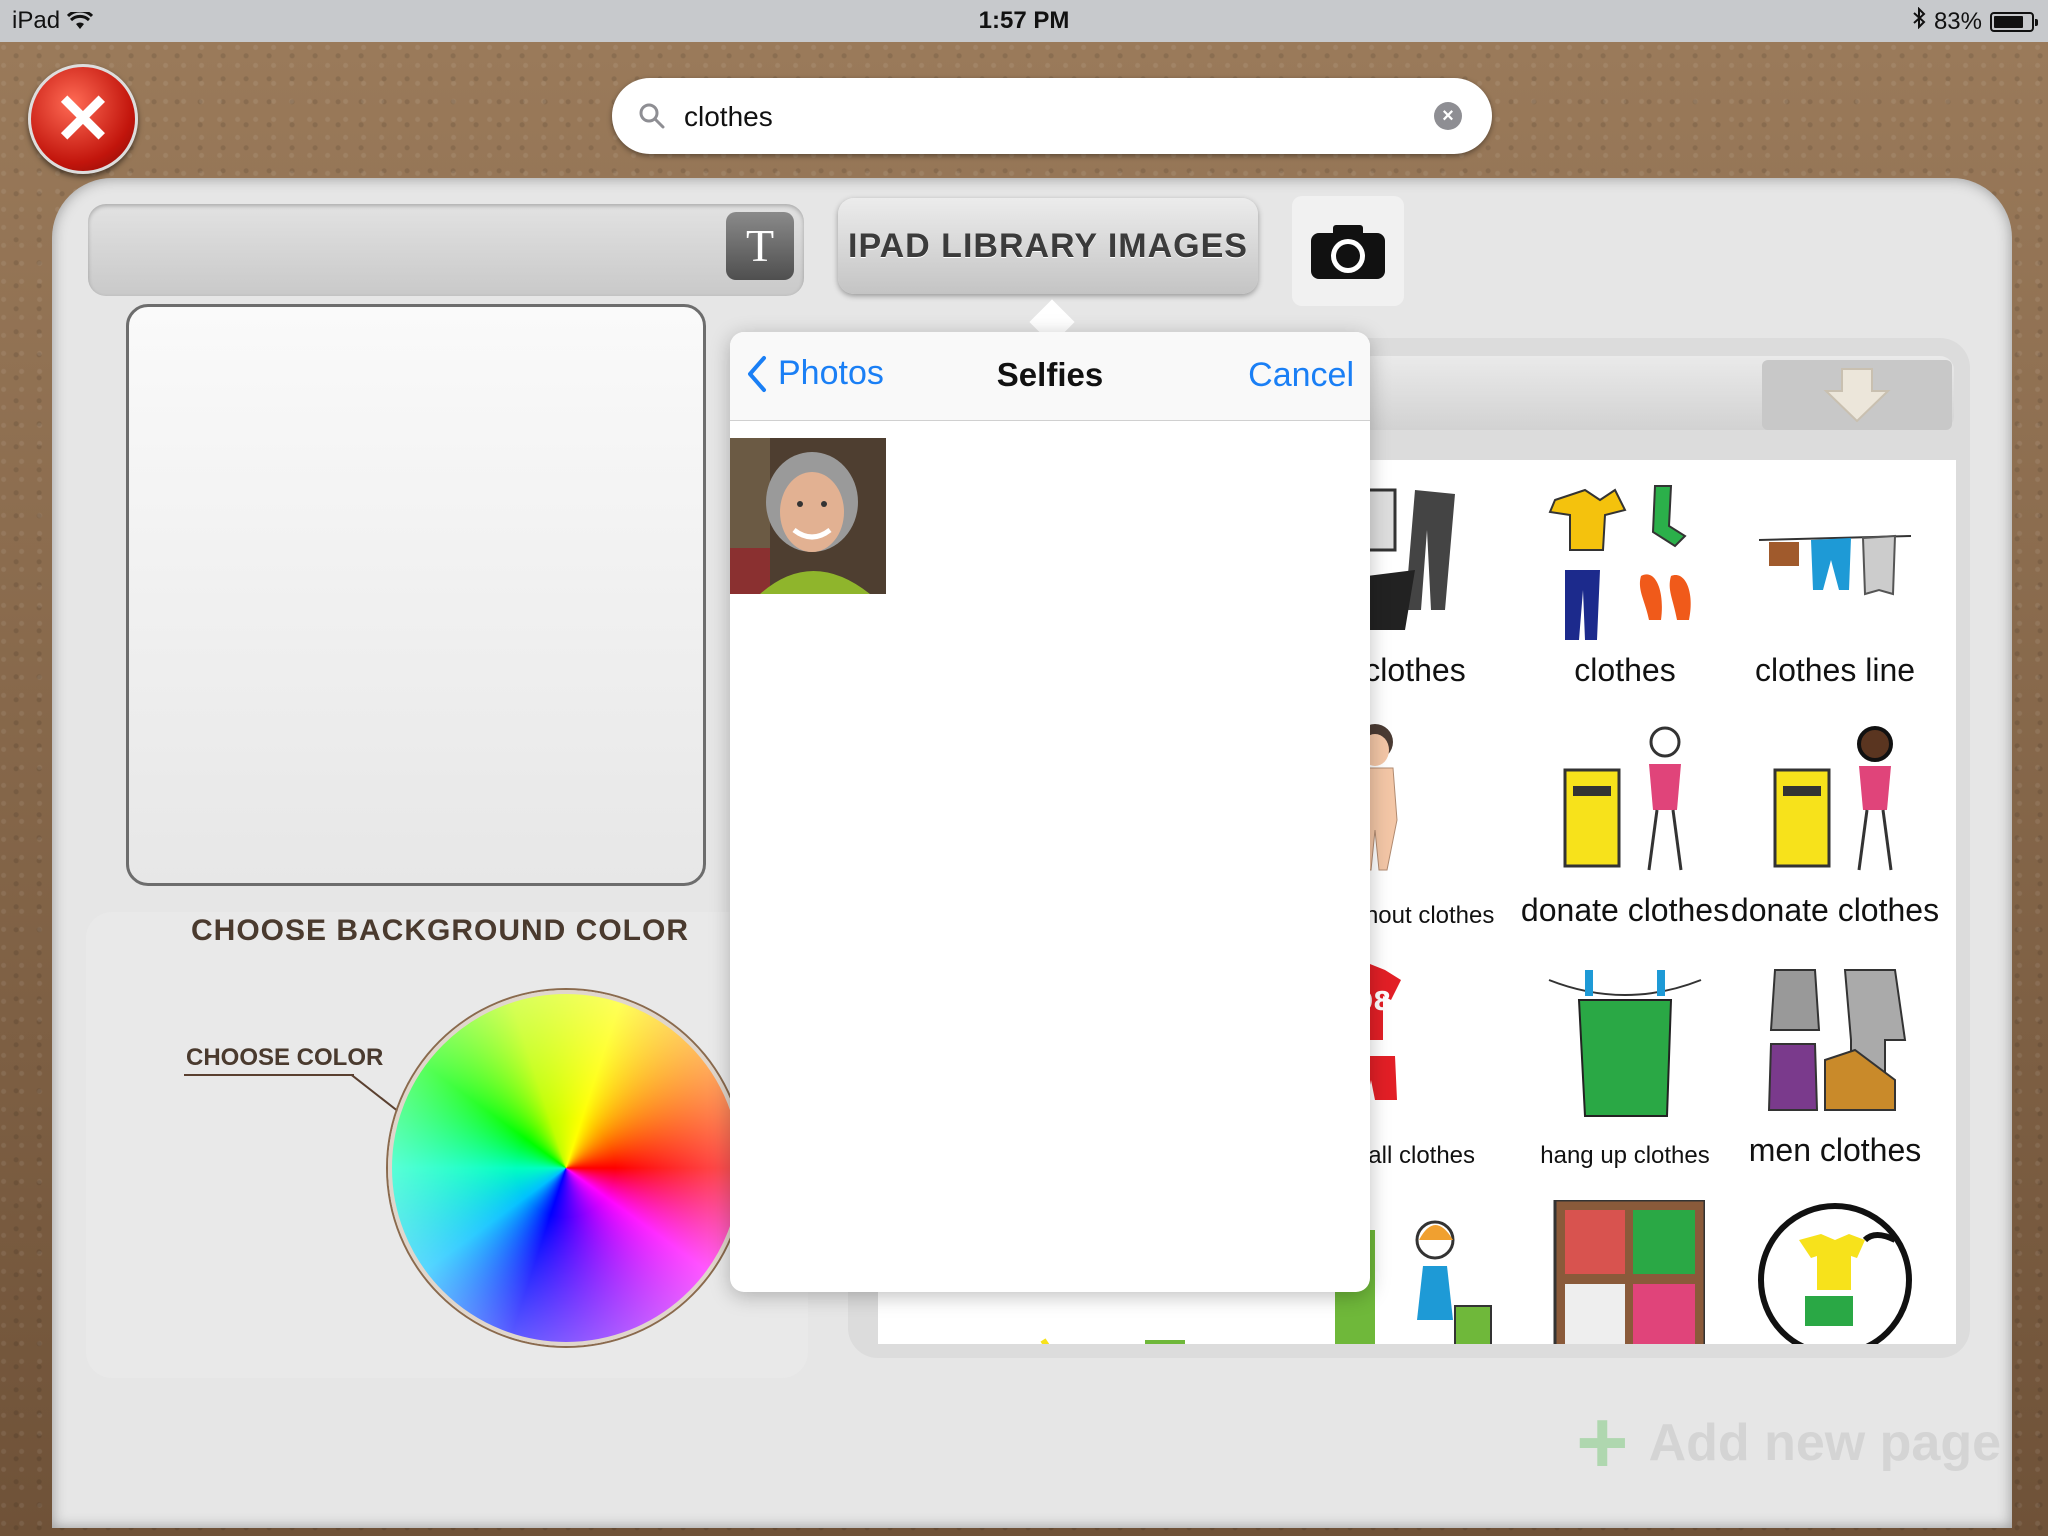  I want to click on search-bar: ×, so click(1052, 116).